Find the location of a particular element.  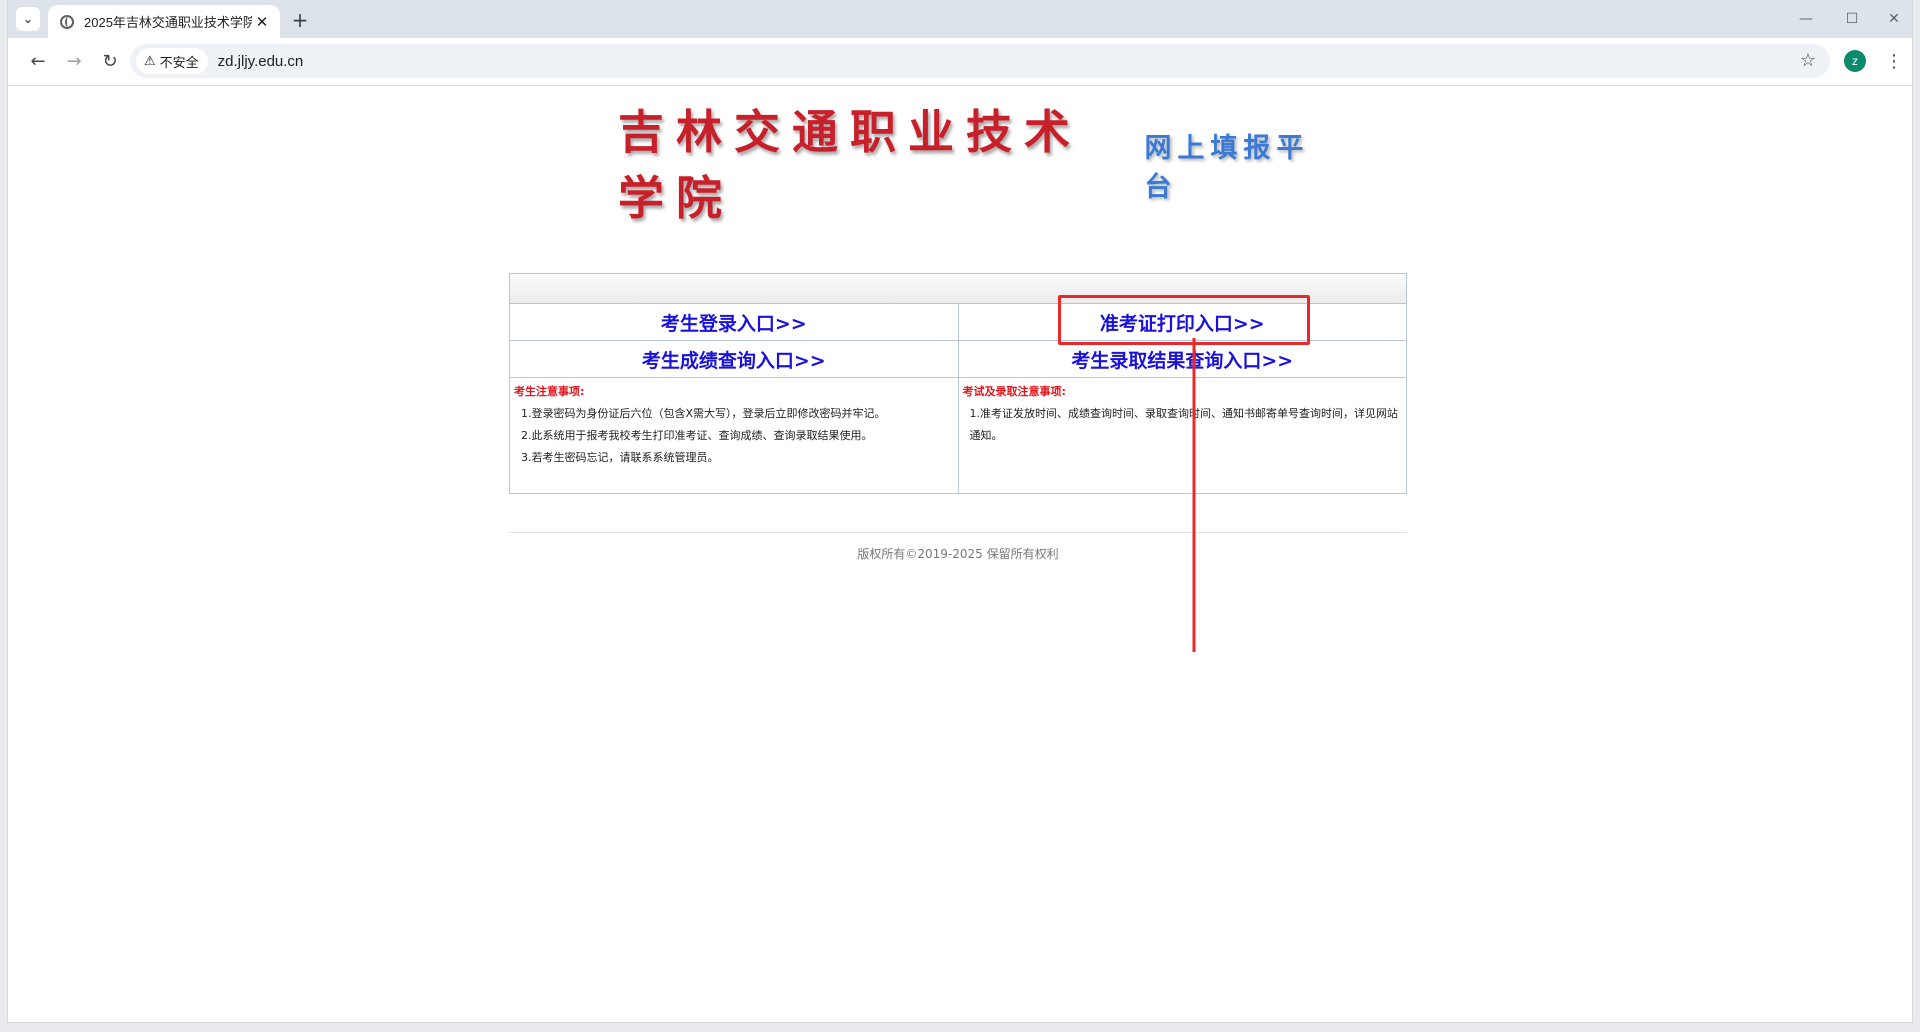

cell-admission-result: 考生录取结果查询入口>> is located at coordinates (1182, 359).